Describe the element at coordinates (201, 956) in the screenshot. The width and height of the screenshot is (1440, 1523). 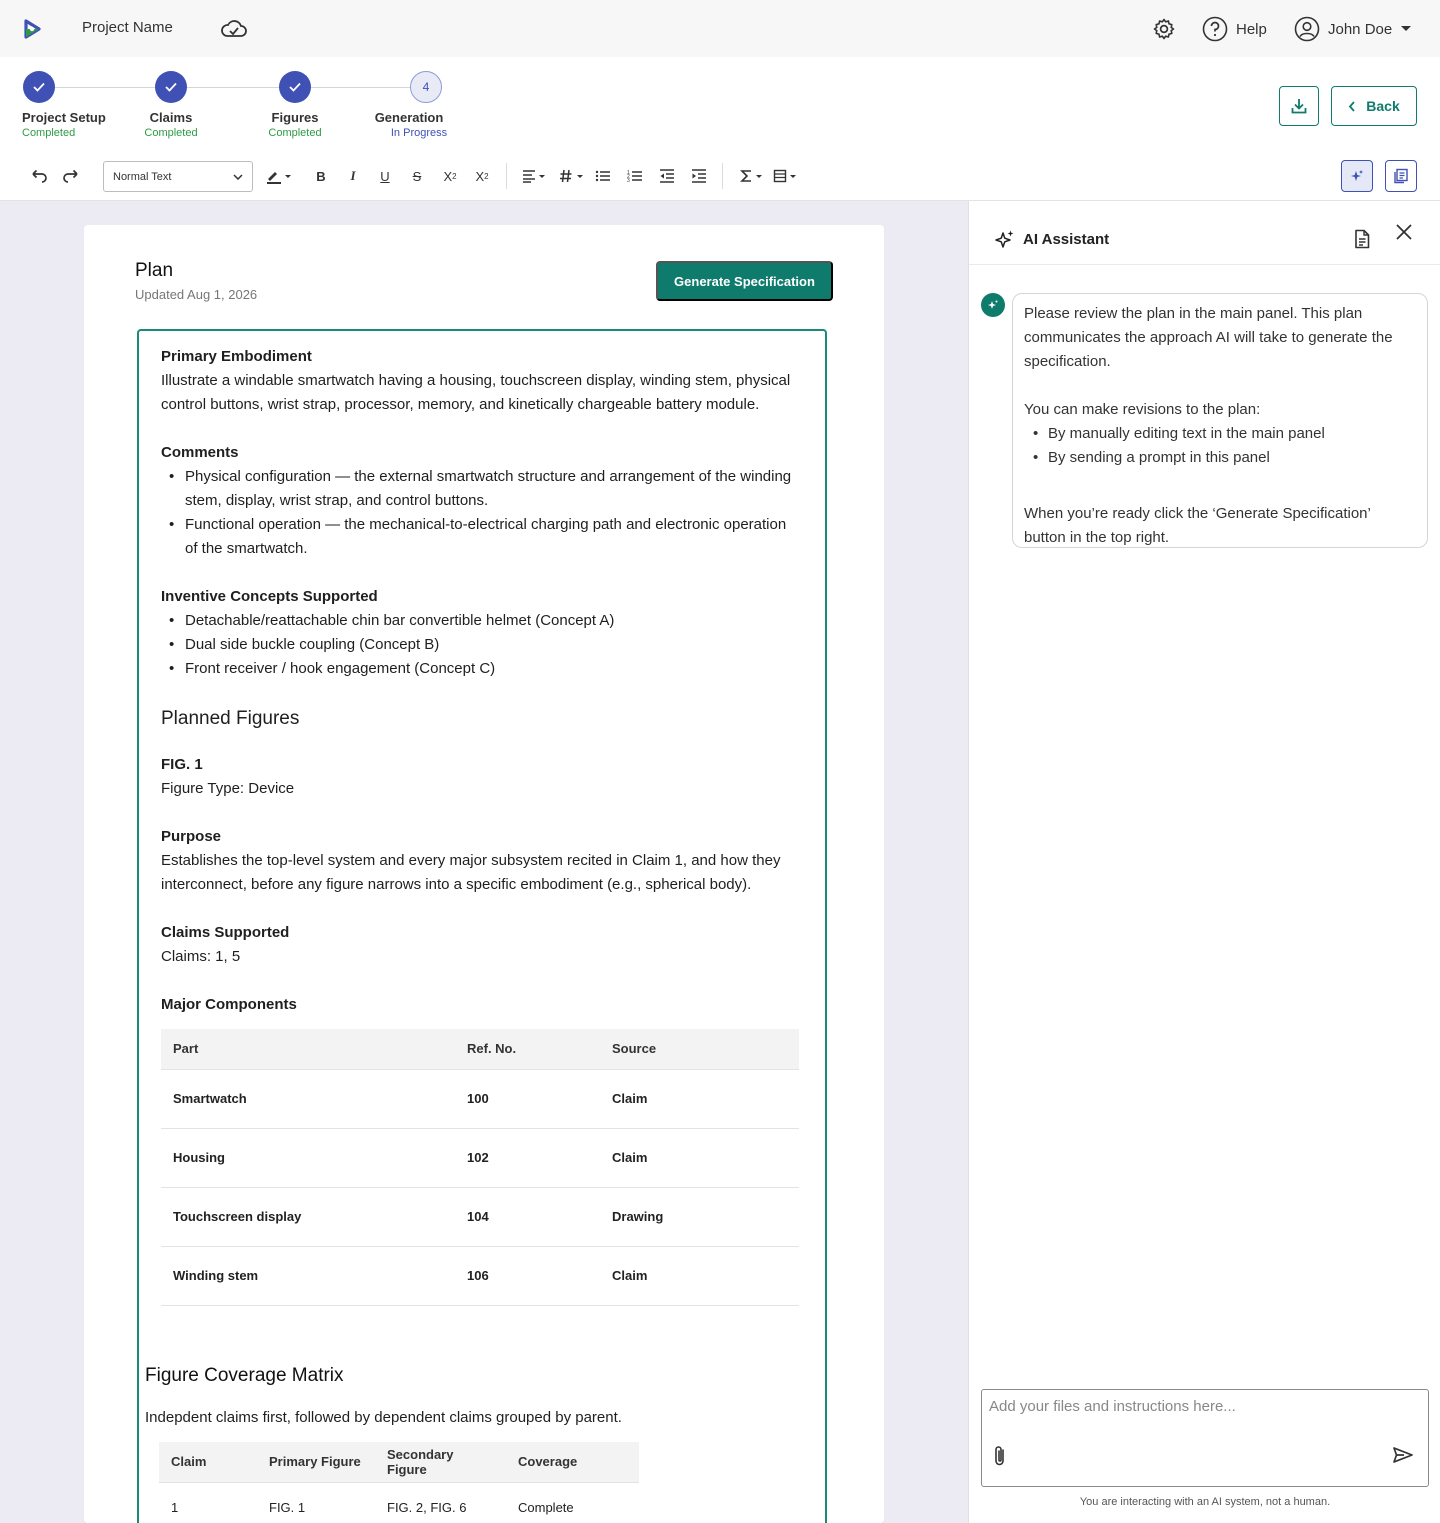
I see `section-text: Claims: 1, 5` at that location.